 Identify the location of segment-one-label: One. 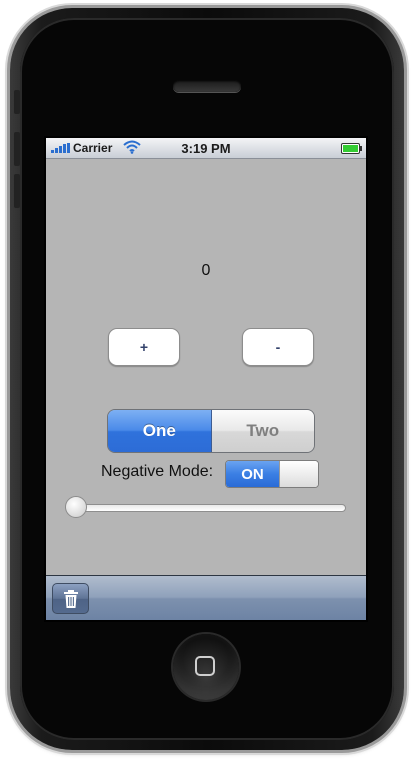
(159, 430).